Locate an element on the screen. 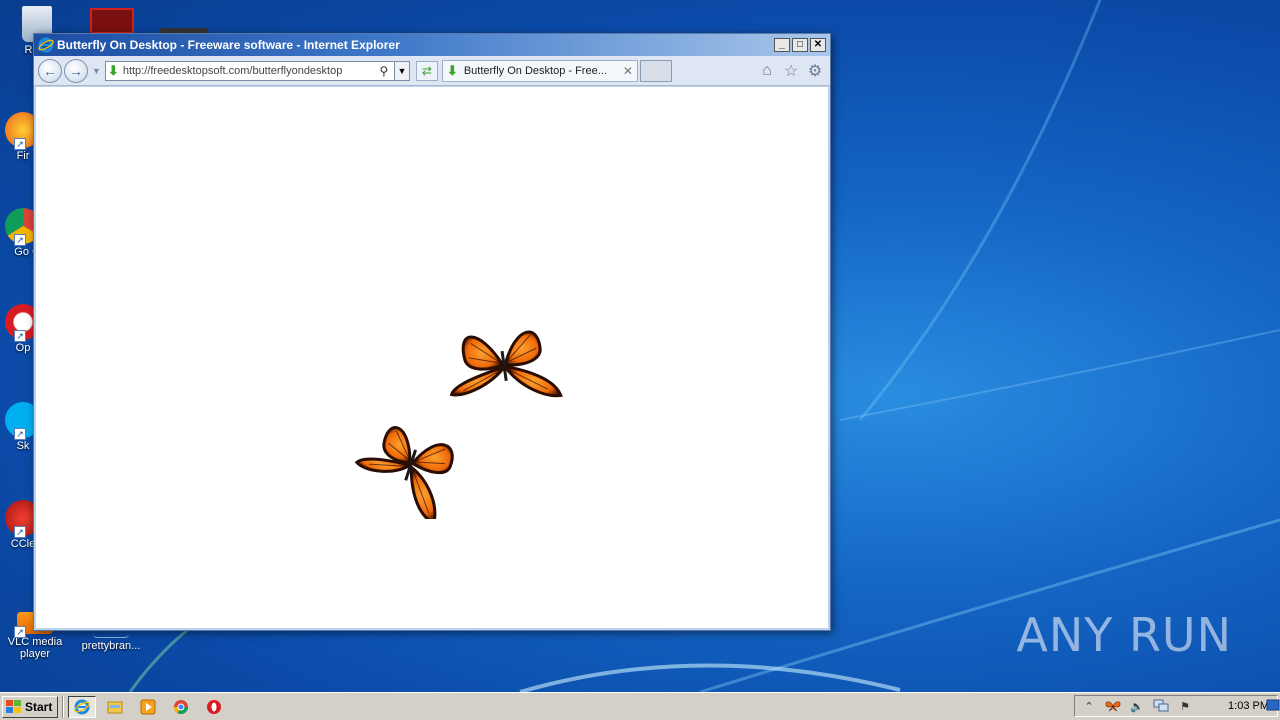 The height and width of the screenshot is (720, 1280). address-input is located at coordinates (249, 70).